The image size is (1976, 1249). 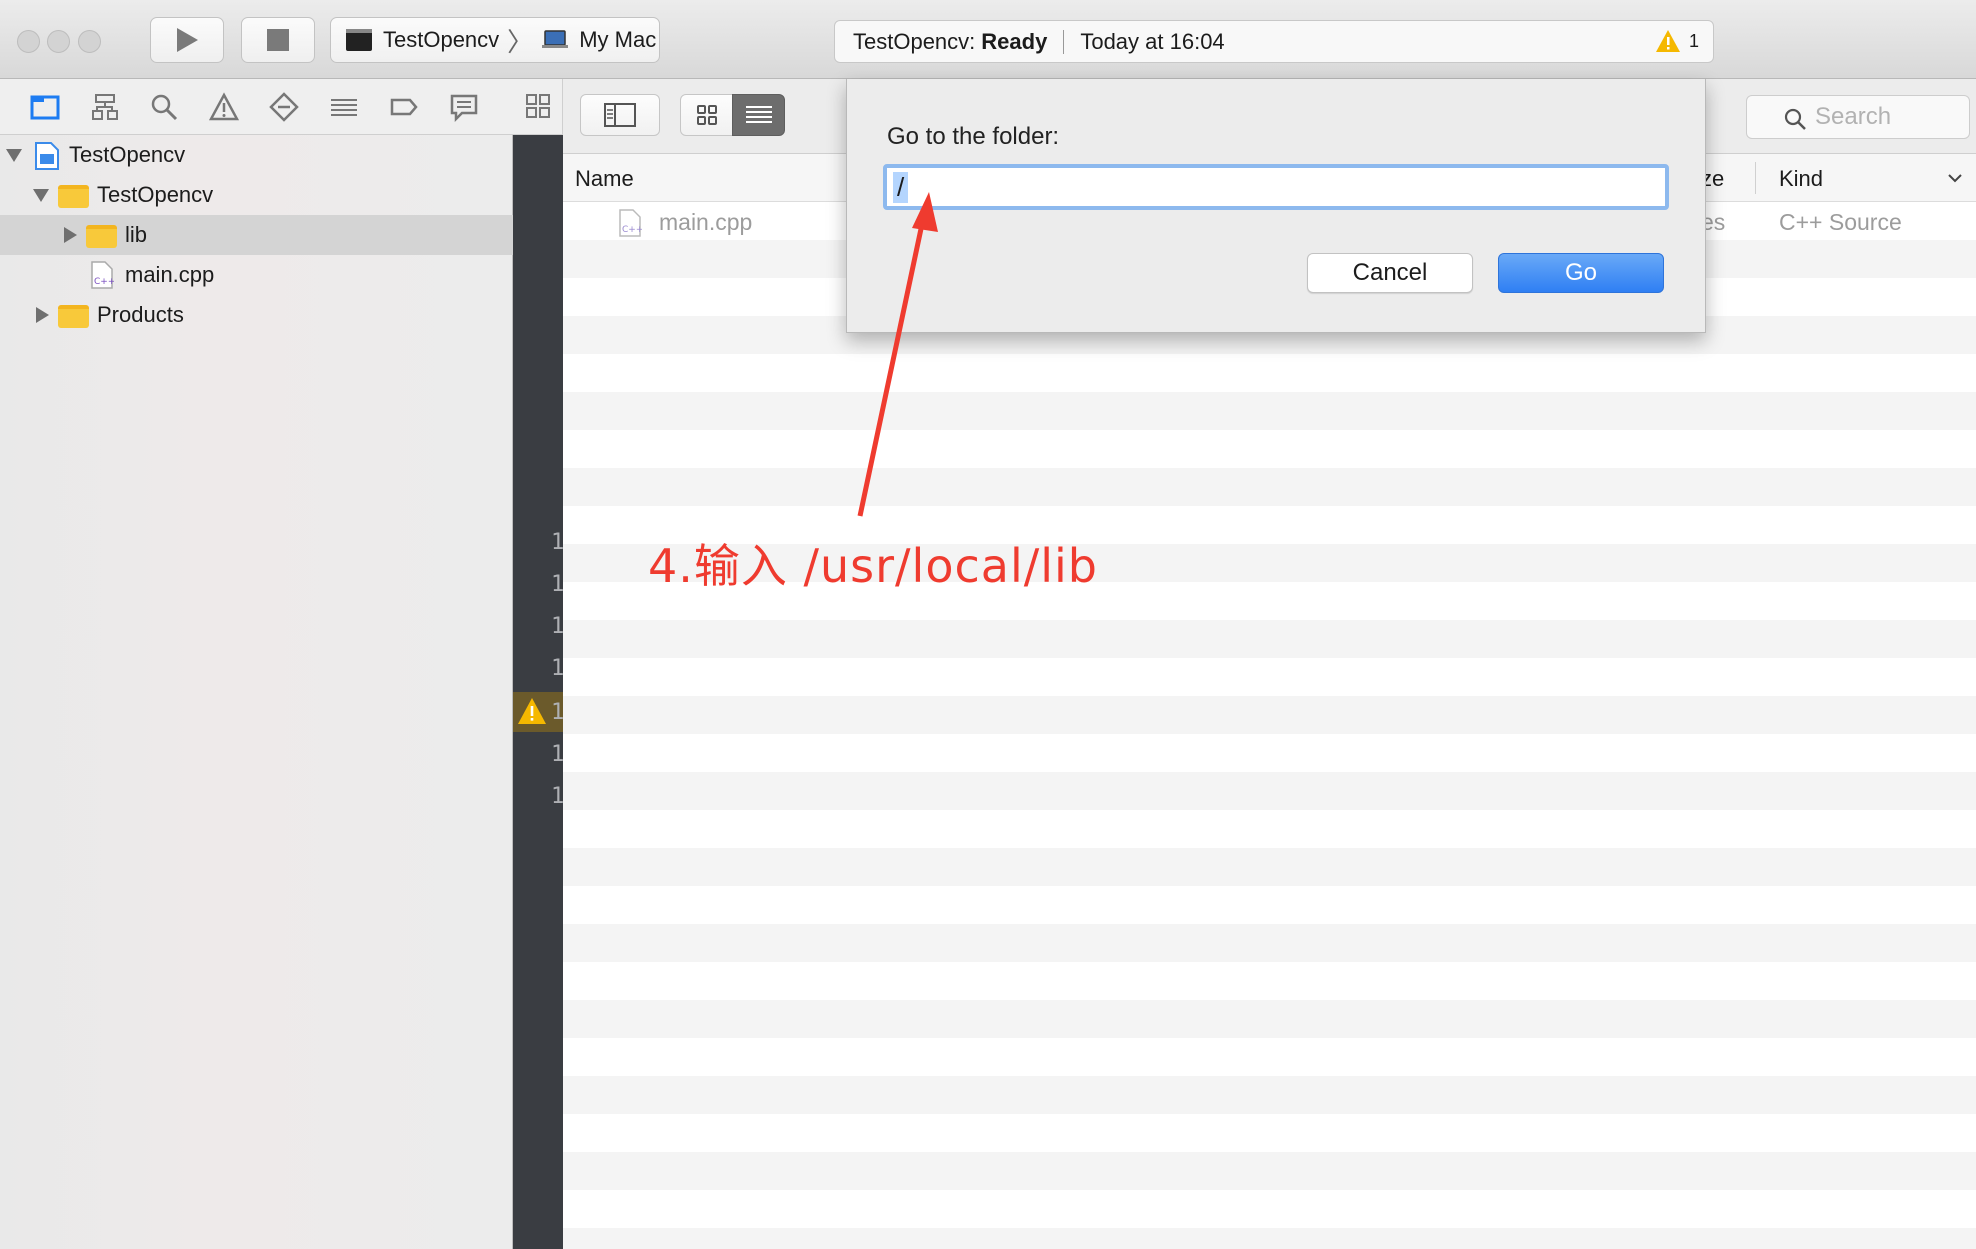 What do you see at coordinates (256, 315) in the screenshot?
I see `tree-item-products: Products` at bounding box center [256, 315].